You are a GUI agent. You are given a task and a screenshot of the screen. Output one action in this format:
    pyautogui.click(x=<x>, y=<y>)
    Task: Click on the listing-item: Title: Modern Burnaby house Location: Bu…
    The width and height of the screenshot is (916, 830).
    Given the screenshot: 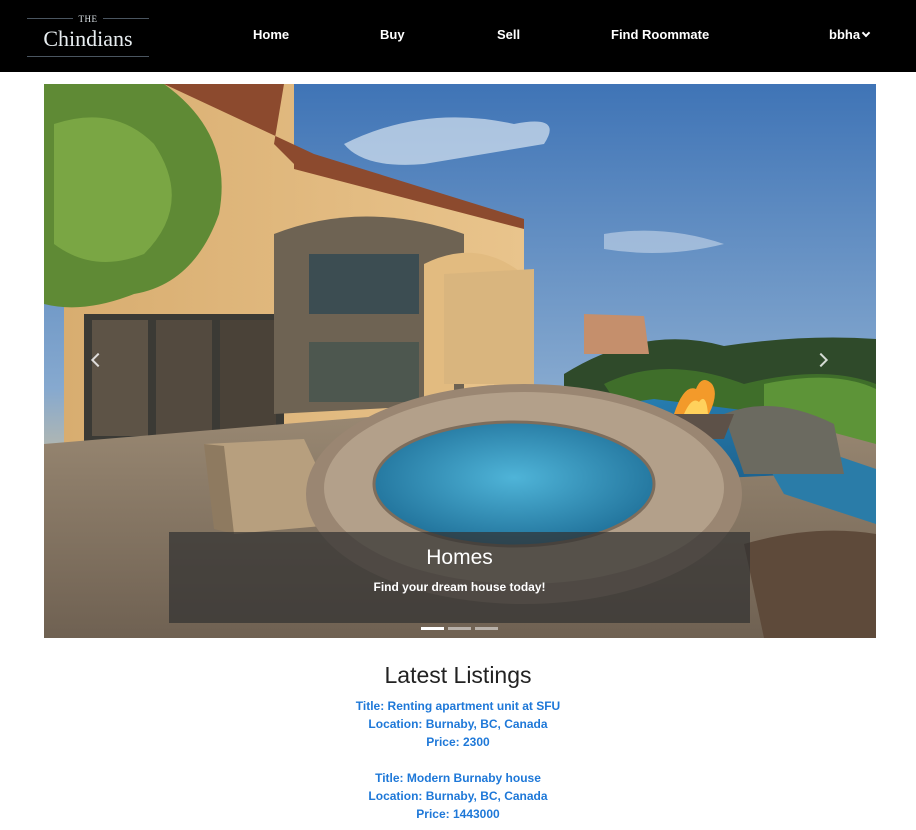 What is the action you would take?
    pyautogui.click(x=458, y=796)
    